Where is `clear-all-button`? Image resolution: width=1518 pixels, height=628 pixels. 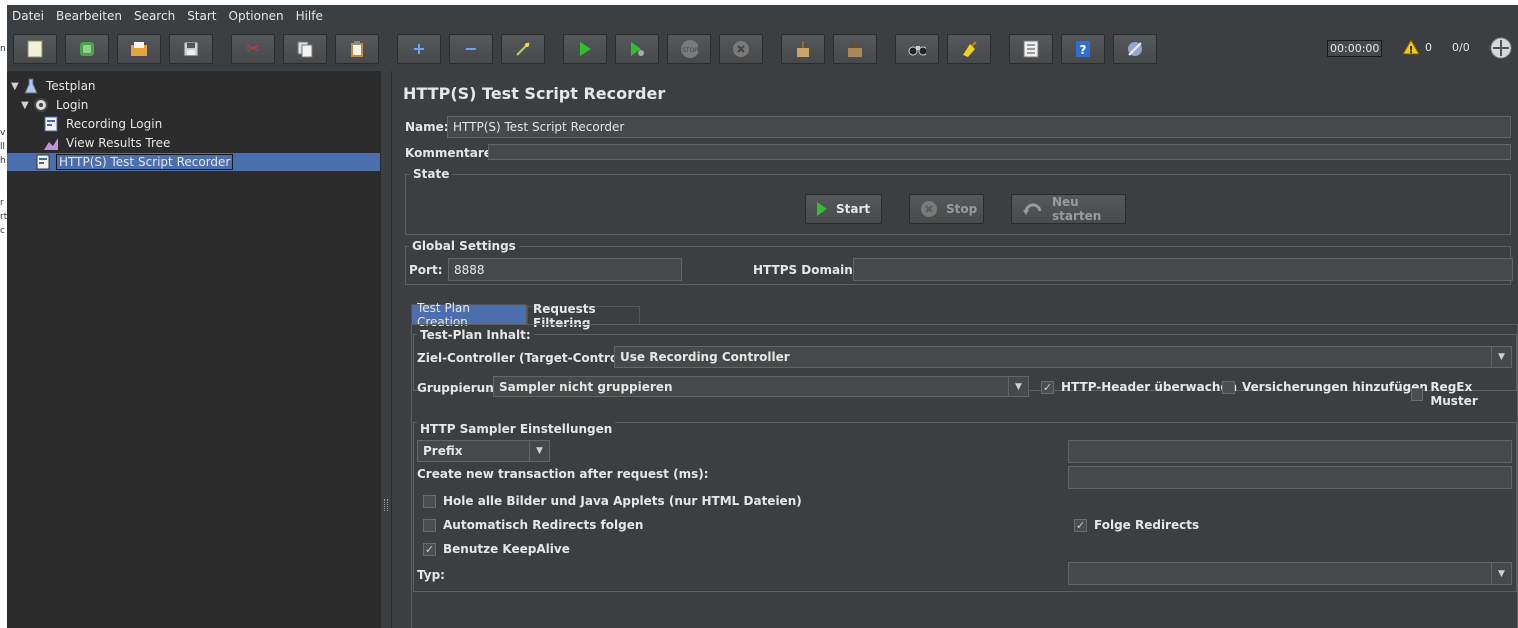
clear-all-button is located at coordinates (855, 49).